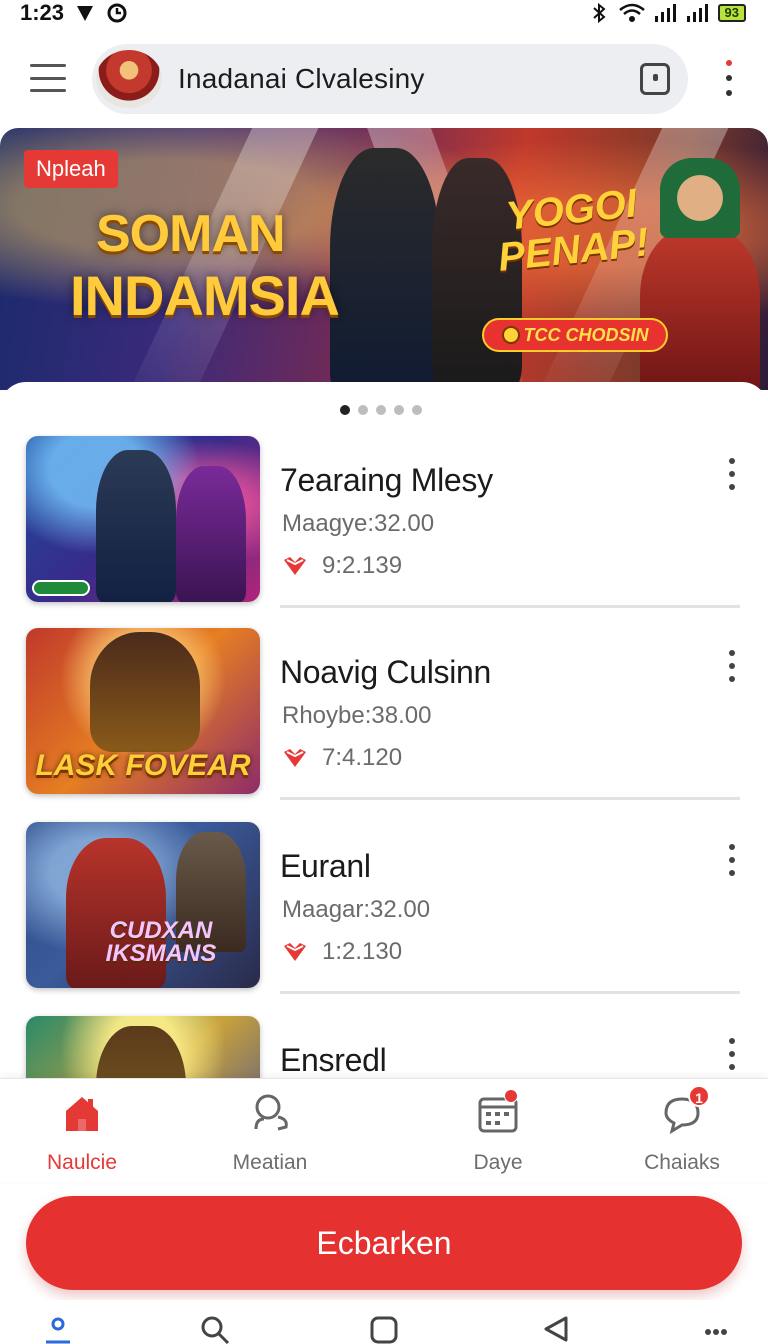 This screenshot has width=768, height=1344. Describe the element at coordinates (129, 79) in the screenshot. I see `avatar` at that location.